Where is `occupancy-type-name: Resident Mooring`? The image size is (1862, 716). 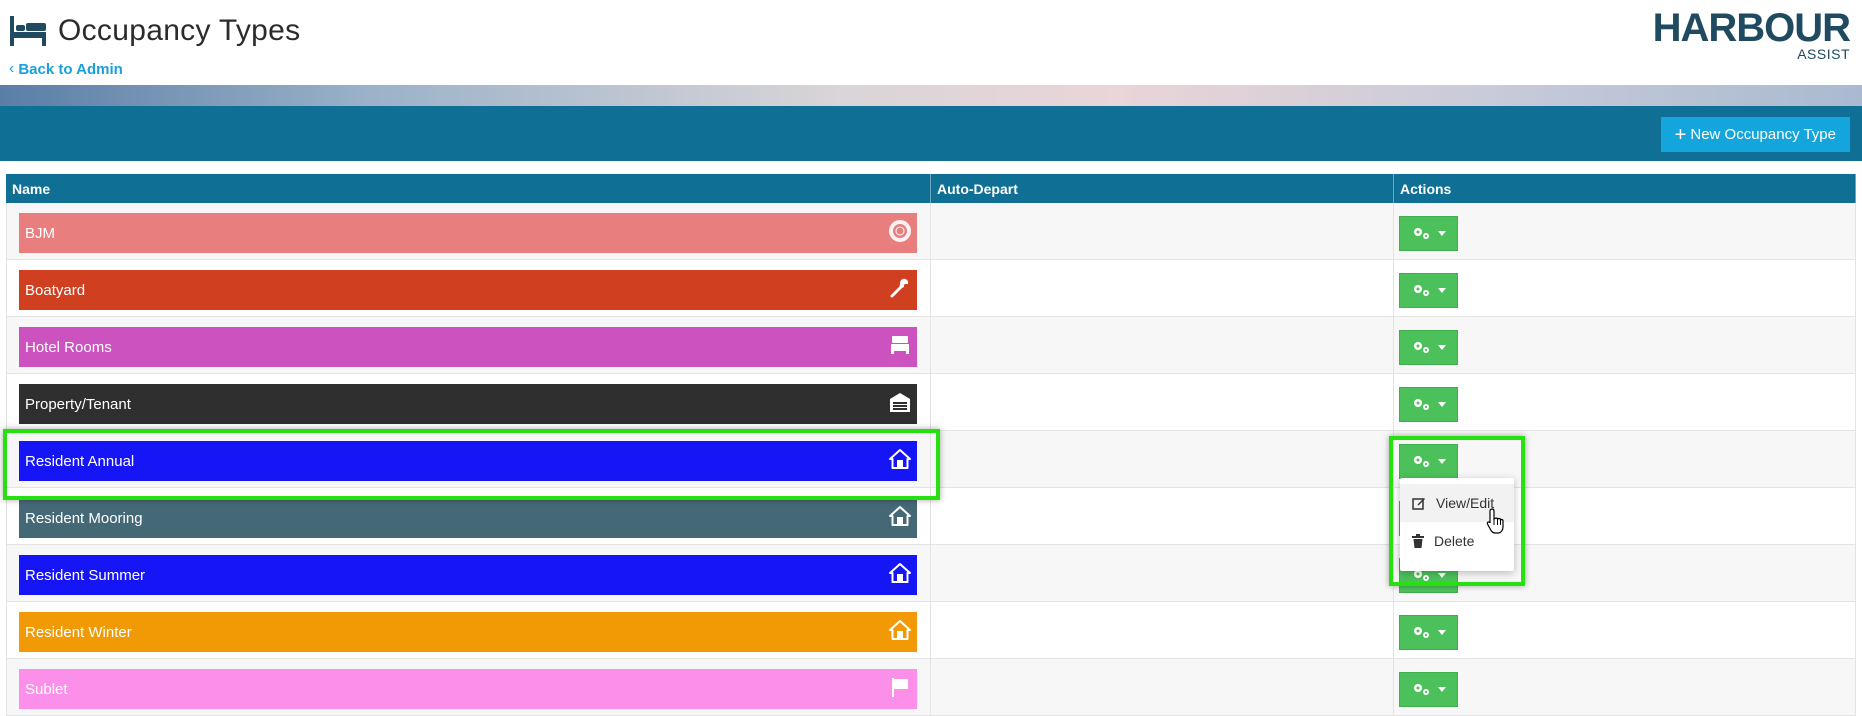
occupancy-type-name: Resident Mooring is located at coordinates (84, 518).